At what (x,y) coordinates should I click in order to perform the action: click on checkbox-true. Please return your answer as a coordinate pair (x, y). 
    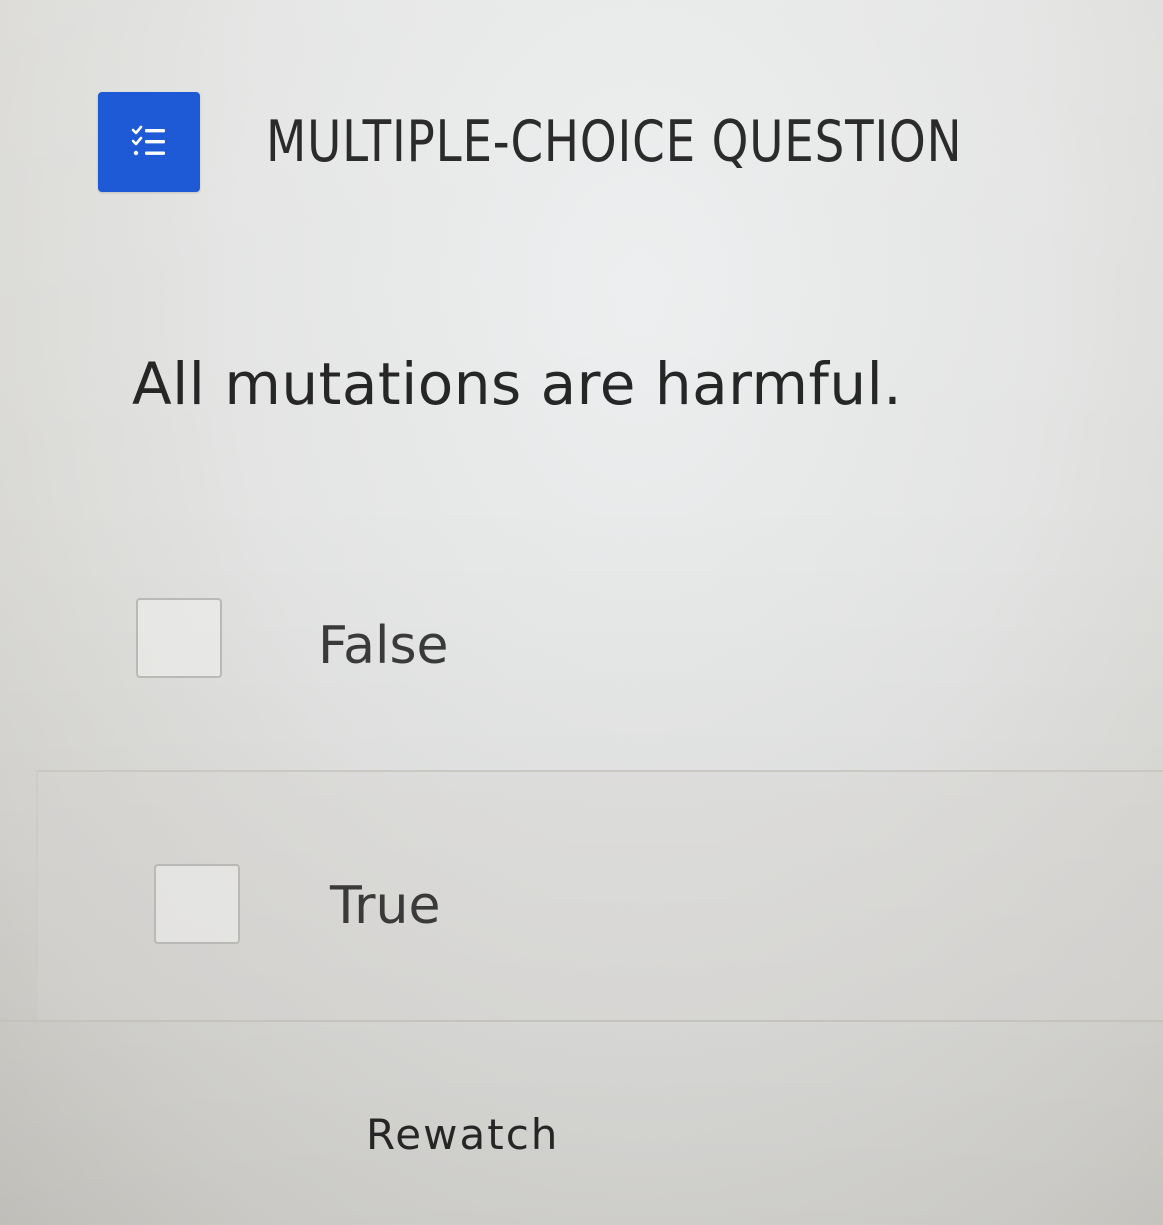
    Looking at the image, I should click on (197, 904).